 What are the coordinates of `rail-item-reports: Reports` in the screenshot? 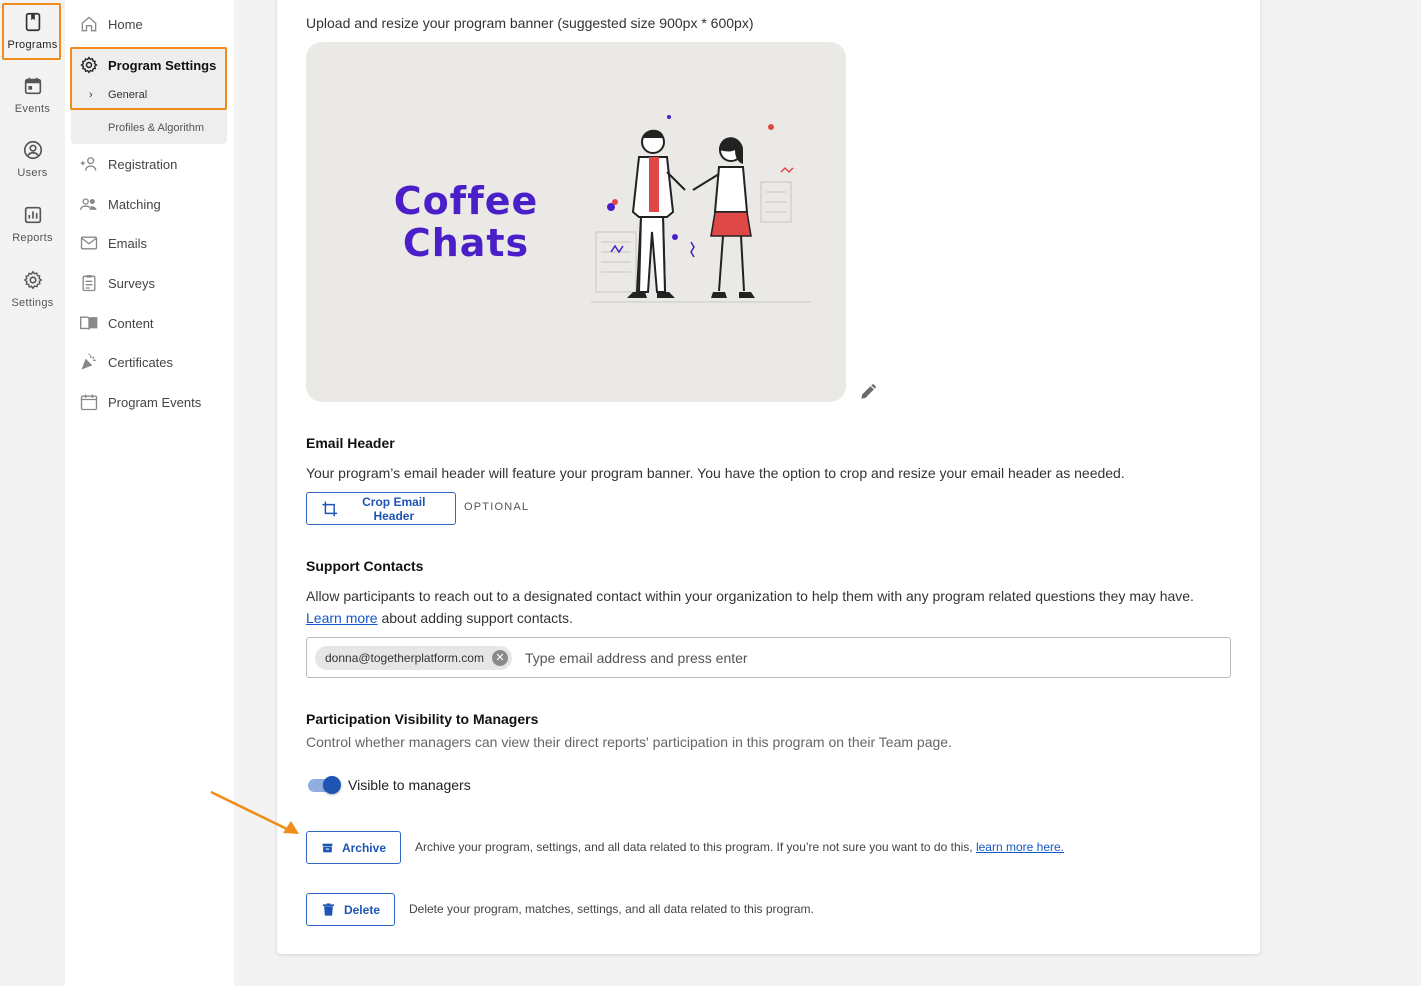 It's located at (32, 224).